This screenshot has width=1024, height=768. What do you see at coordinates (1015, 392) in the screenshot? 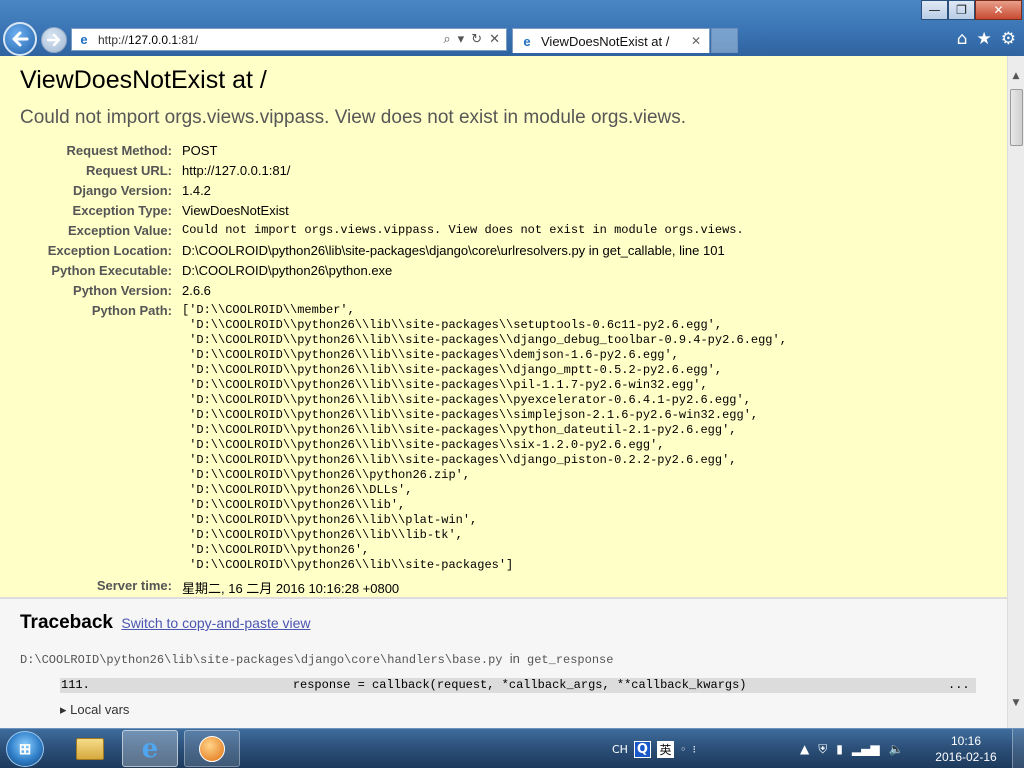
I see `vertical-scrollbar: ▲ ▼` at bounding box center [1015, 392].